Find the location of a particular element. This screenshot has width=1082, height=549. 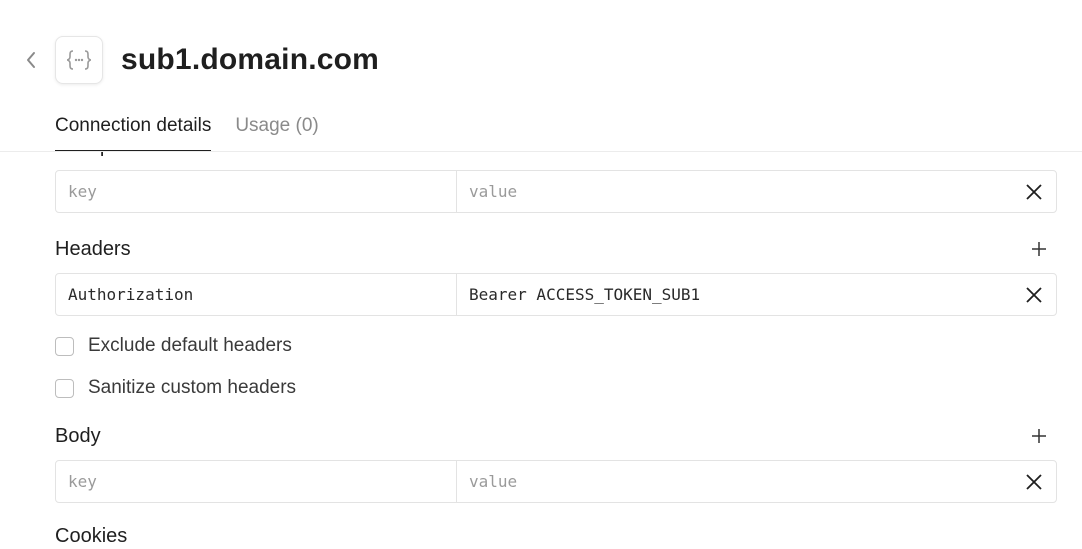

chevron-left-icon is located at coordinates (31, 60).